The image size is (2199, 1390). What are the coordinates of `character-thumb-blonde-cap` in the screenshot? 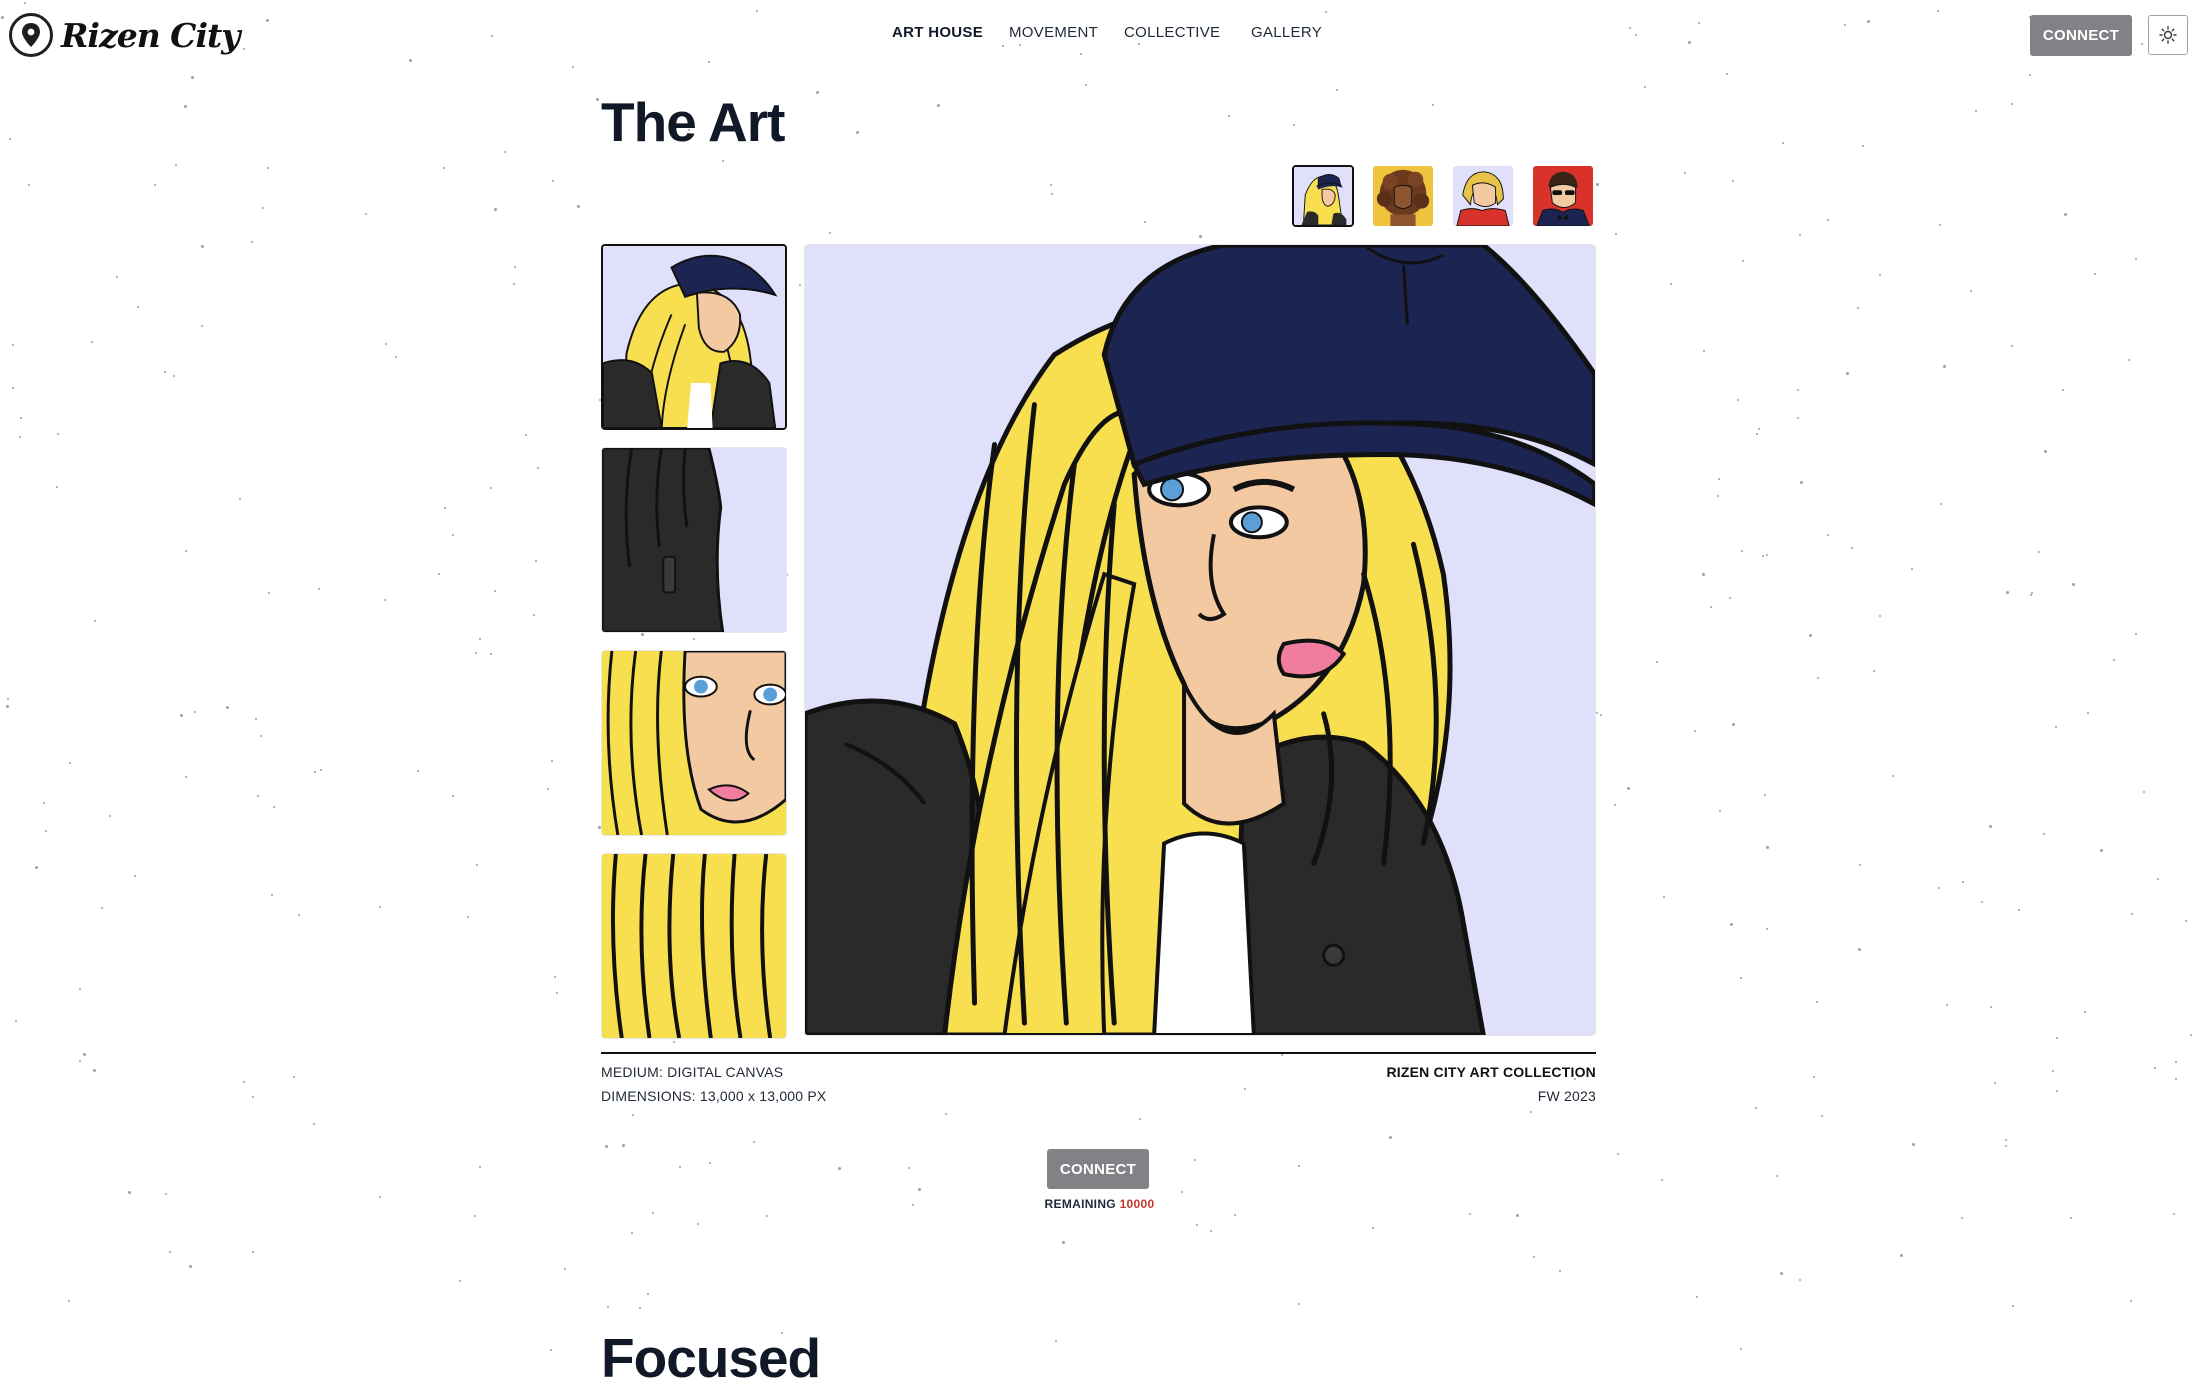 It's located at (1323, 196).